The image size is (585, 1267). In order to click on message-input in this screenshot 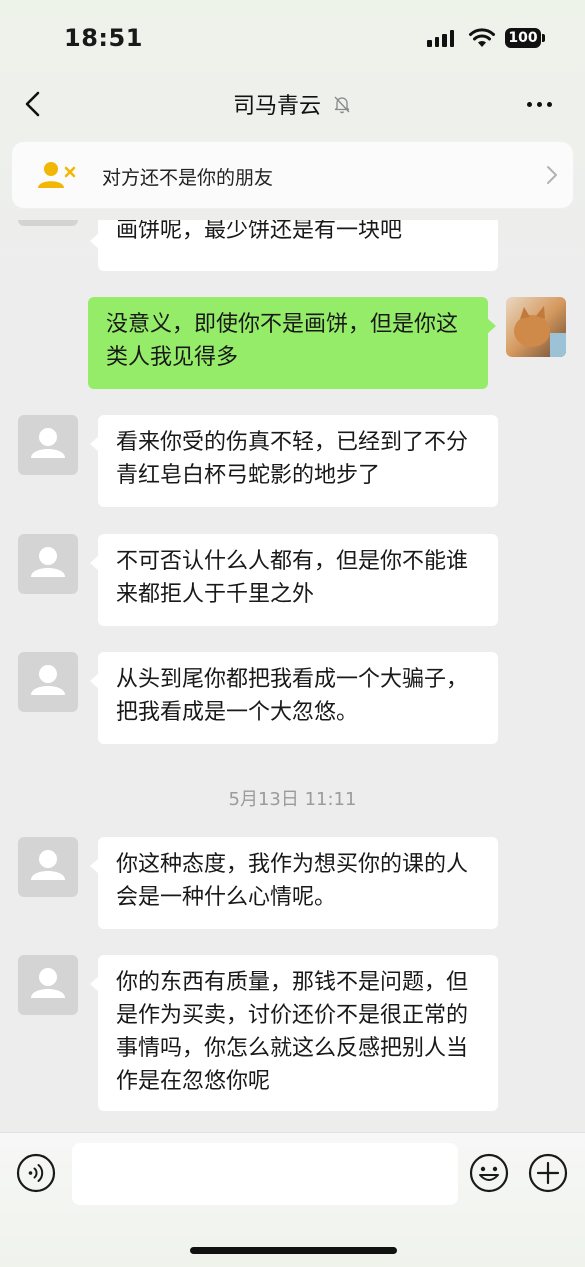, I will do `click(265, 1174)`.